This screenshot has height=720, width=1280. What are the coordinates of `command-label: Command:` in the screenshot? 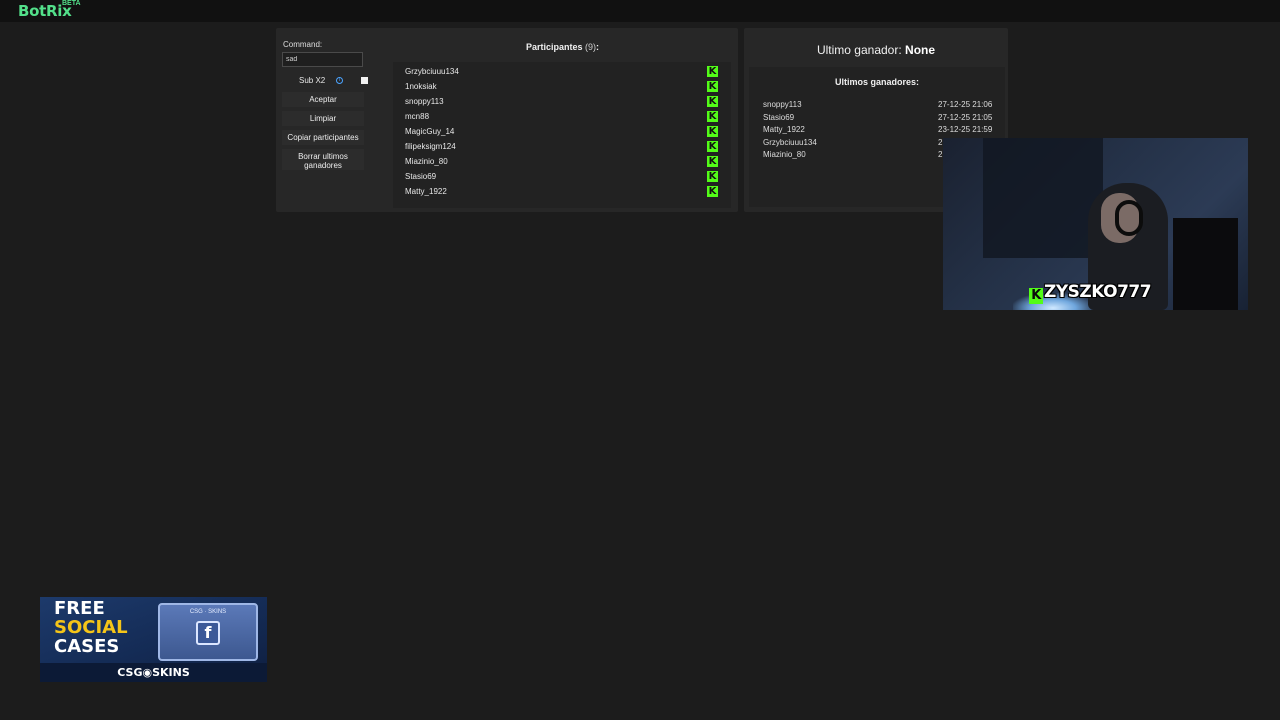 It's located at (303, 44).